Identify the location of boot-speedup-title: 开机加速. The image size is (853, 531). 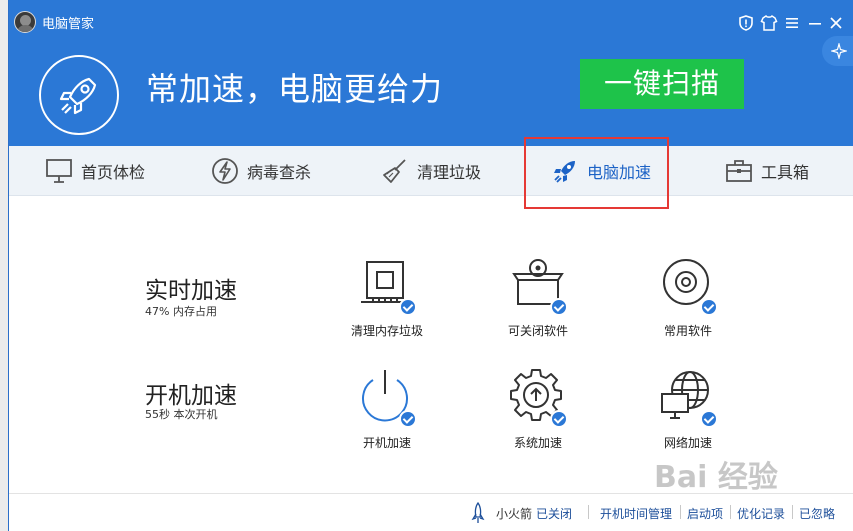
(191, 396).